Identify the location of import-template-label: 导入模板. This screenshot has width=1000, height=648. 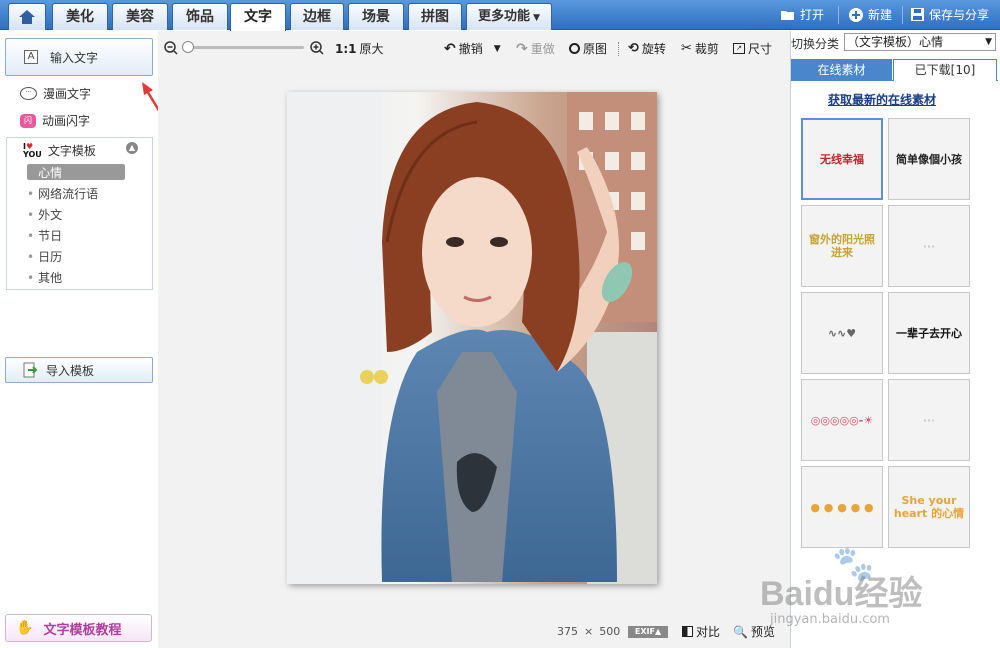
(70, 370).